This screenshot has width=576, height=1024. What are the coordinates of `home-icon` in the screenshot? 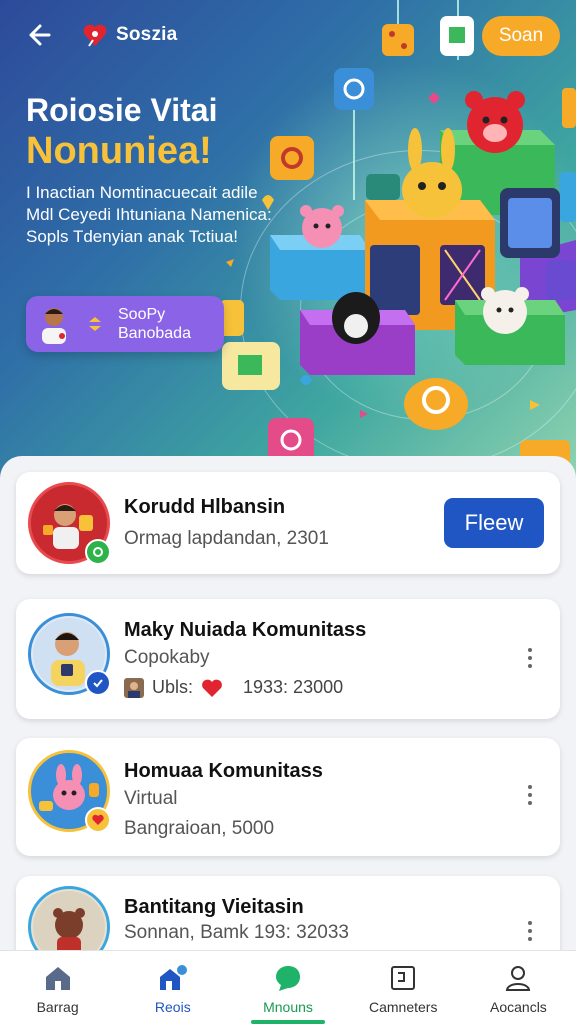 It's located at (57, 978).